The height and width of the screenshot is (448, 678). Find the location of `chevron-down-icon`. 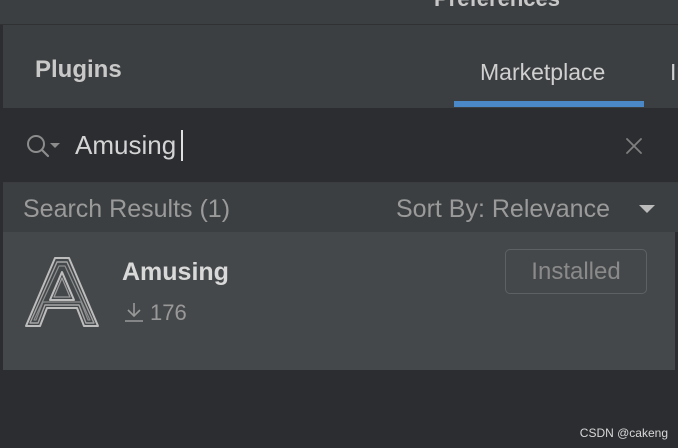

chevron-down-icon is located at coordinates (647, 209).